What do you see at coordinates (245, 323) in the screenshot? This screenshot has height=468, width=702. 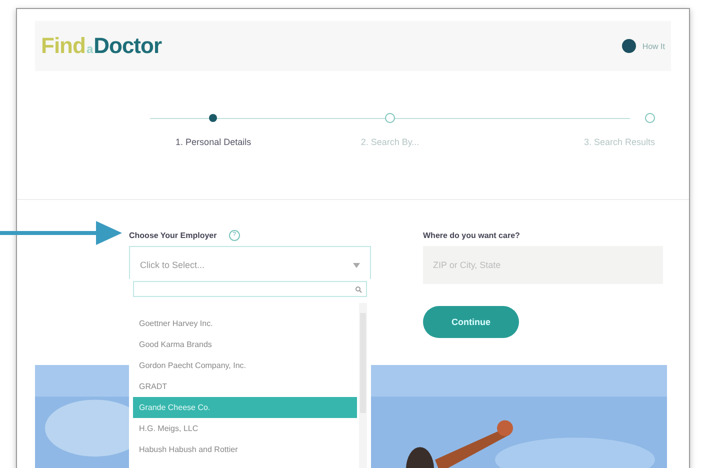 I see `dropdown-option: Goettner Harvey Inc.` at bounding box center [245, 323].